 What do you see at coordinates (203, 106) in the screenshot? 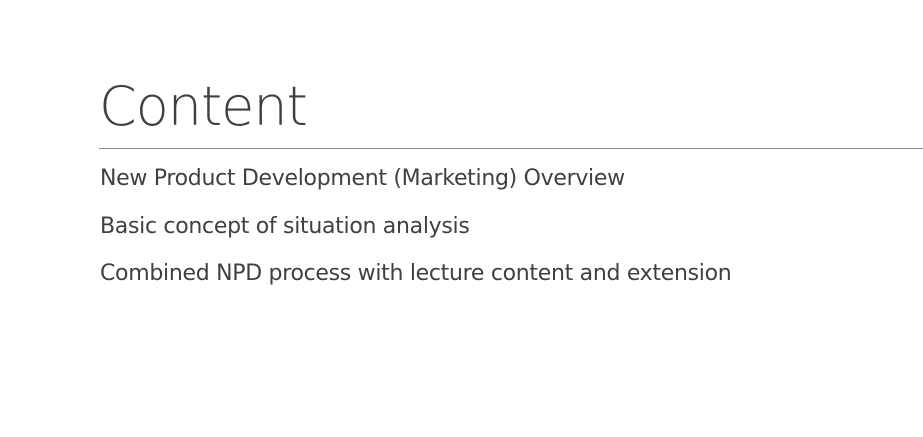
I see `slide-title: Content` at bounding box center [203, 106].